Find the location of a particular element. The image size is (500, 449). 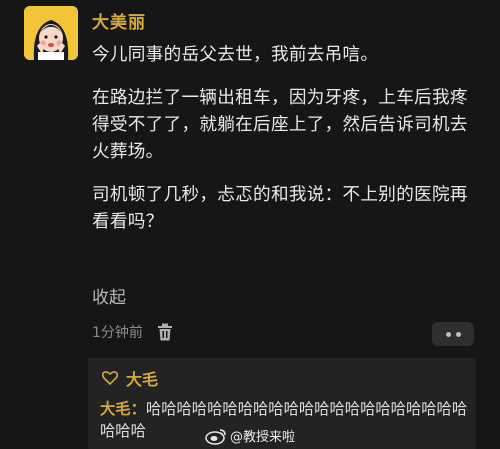

trash-icon is located at coordinates (165, 332).